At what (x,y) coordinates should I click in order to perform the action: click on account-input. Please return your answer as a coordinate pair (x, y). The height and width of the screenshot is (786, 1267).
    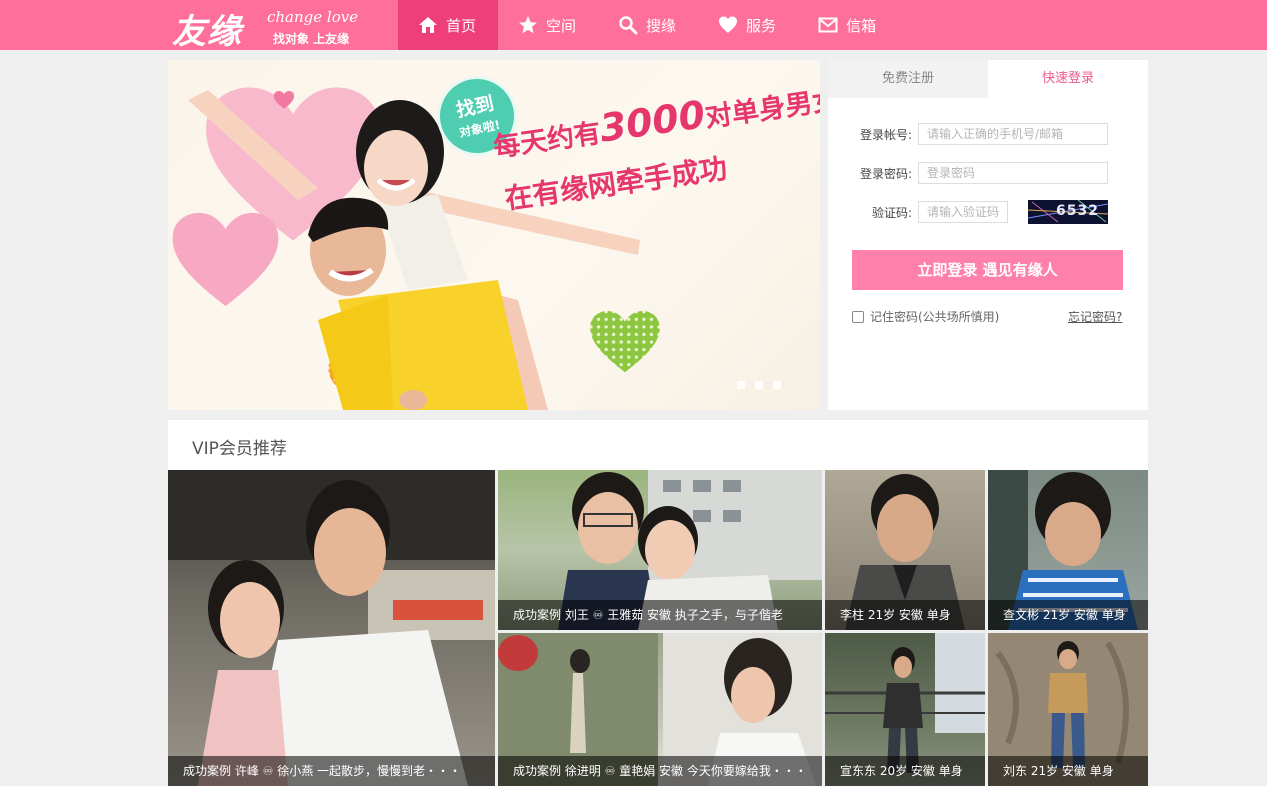
    Looking at the image, I should click on (1013, 134).